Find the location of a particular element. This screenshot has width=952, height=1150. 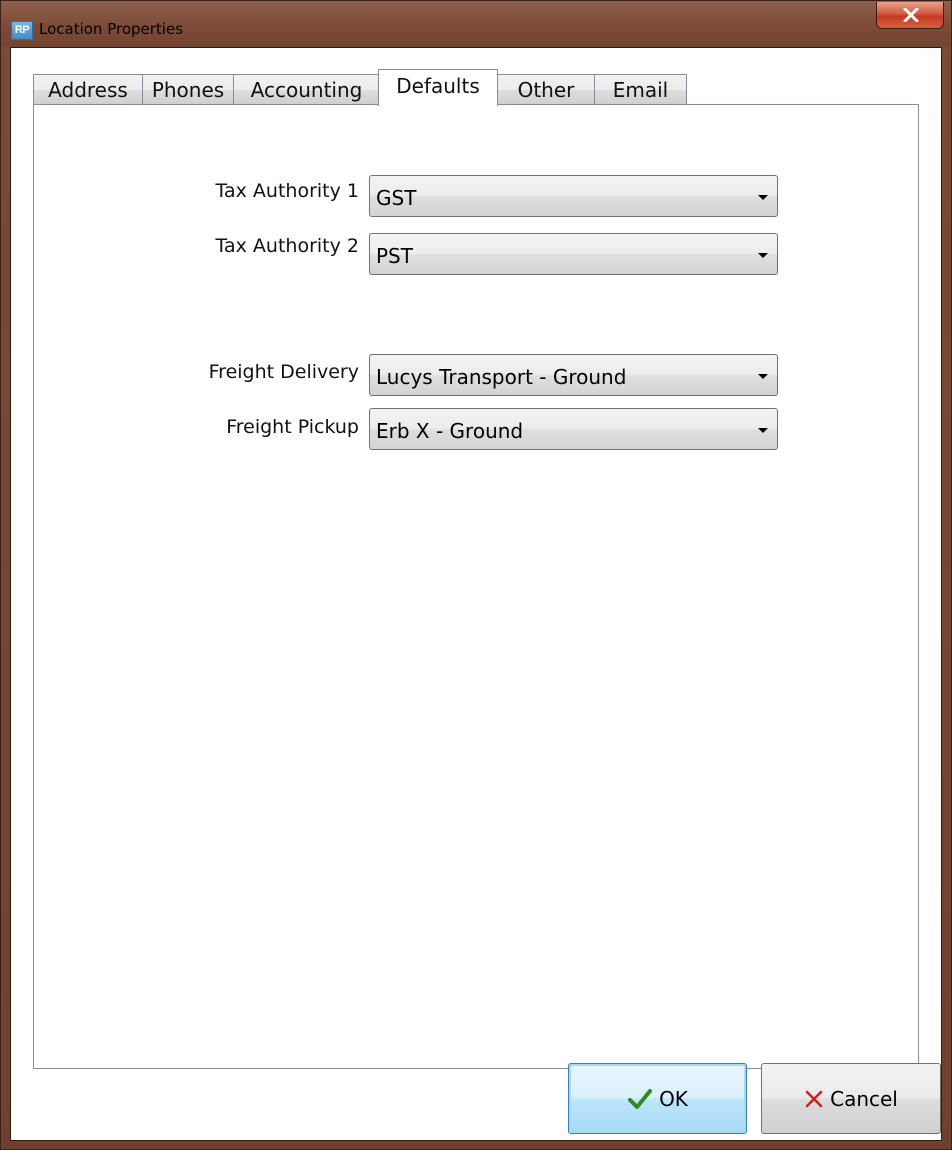

close-button is located at coordinates (910, 15).